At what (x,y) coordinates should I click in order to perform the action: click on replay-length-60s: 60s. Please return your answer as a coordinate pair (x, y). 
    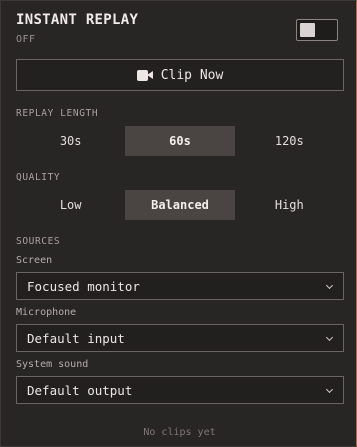
    Looking at the image, I should click on (180, 141).